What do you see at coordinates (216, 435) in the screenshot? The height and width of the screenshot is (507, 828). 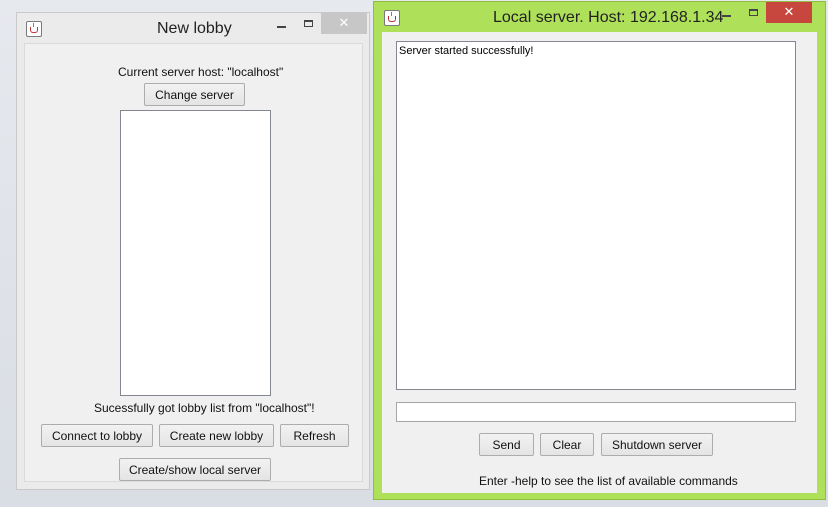 I see `create-new-lobby-button: Create new lobby` at bounding box center [216, 435].